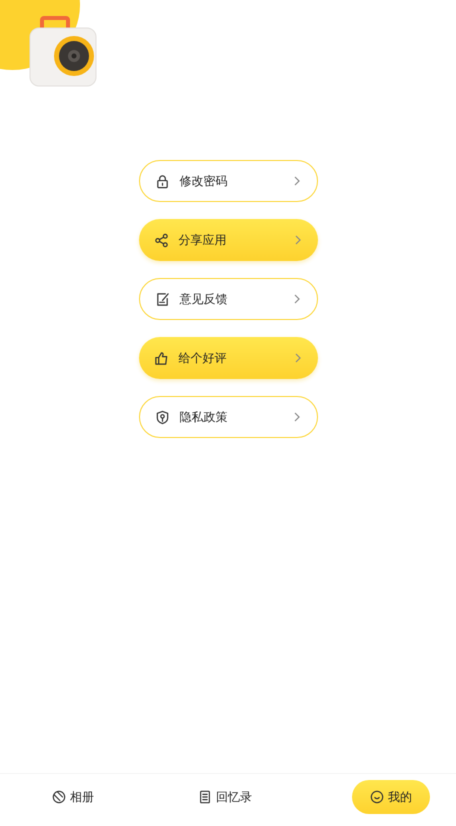 The height and width of the screenshot is (826, 456). What do you see at coordinates (205, 797) in the screenshot?
I see `list-icon` at bounding box center [205, 797].